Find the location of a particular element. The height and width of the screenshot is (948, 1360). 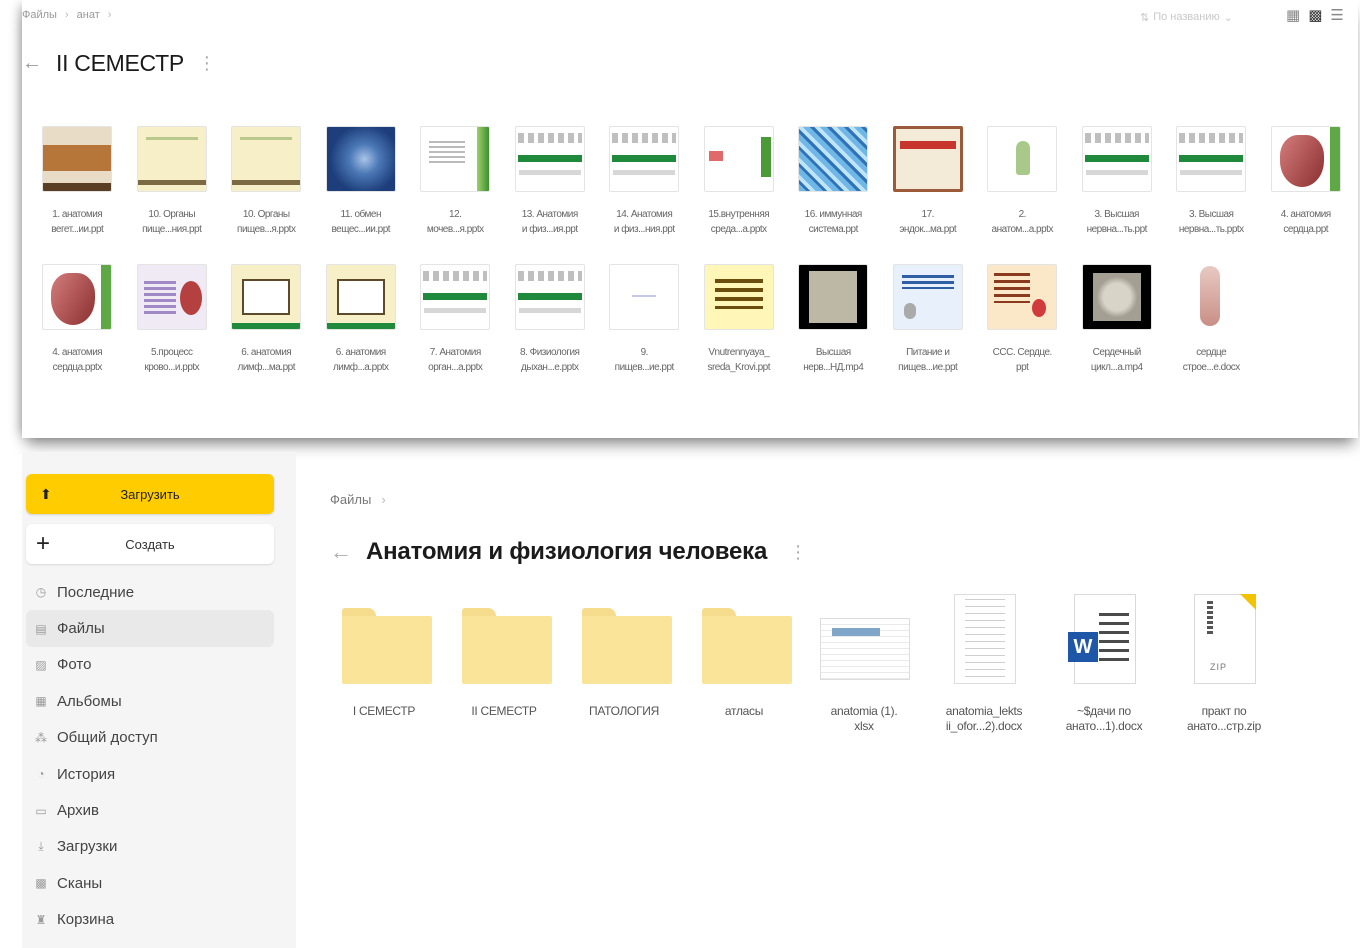

file-tile: ССС. Сердце. ppt is located at coordinates (1022, 319).